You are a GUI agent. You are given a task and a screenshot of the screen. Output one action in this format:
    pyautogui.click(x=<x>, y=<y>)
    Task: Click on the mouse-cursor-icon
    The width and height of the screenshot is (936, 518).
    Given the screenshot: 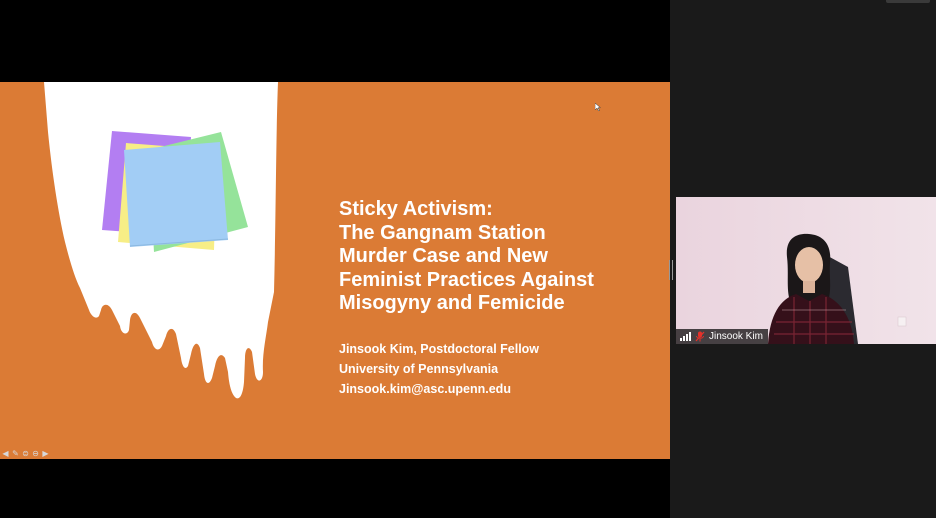 What is the action you would take?
    pyautogui.click(x=598, y=107)
    